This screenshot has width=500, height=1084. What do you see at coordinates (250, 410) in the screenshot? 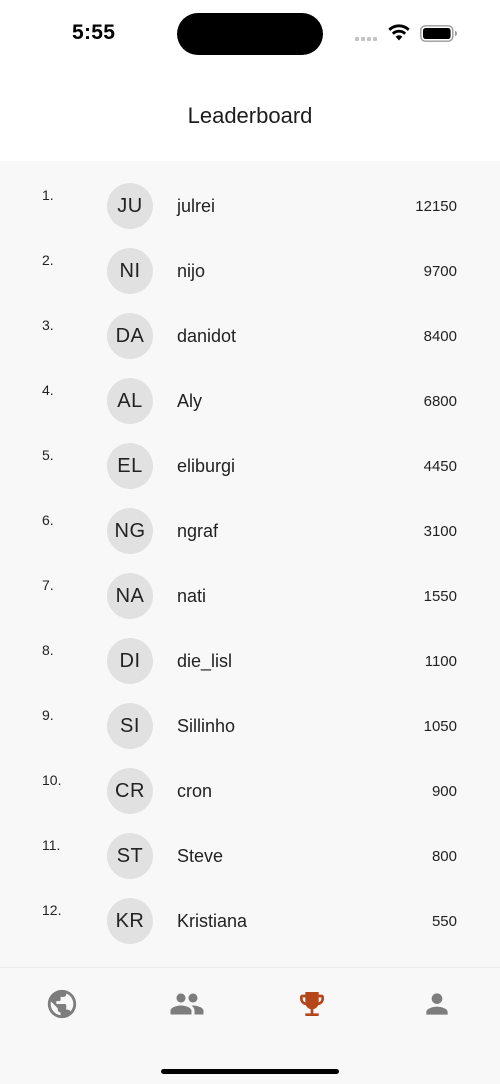
I see `leaderboard-row: 4. AL Aly 6800` at bounding box center [250, 410].